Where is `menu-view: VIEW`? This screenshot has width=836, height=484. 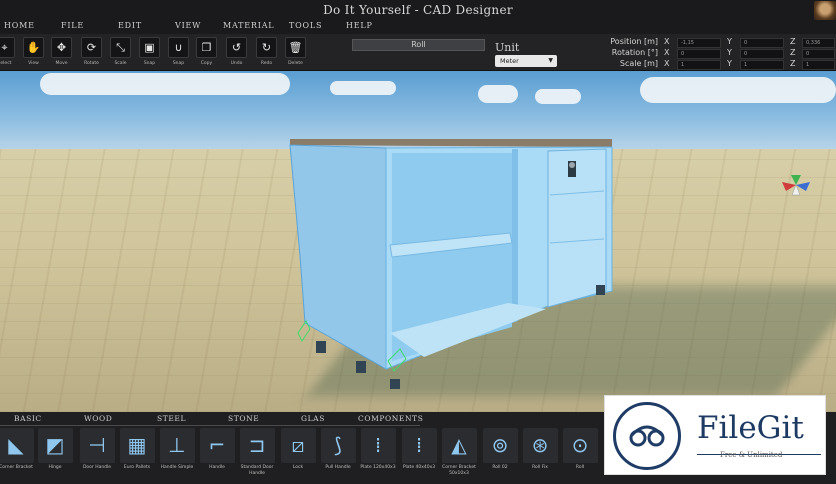 menu-view: VIEW is located at coordinates (188, 25).